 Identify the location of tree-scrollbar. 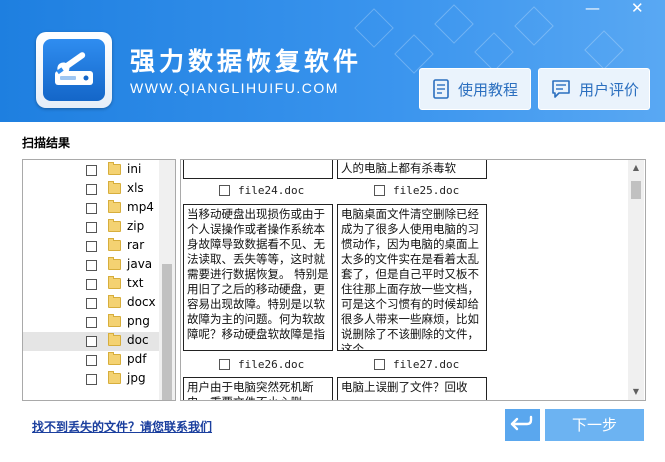
(167, 280).